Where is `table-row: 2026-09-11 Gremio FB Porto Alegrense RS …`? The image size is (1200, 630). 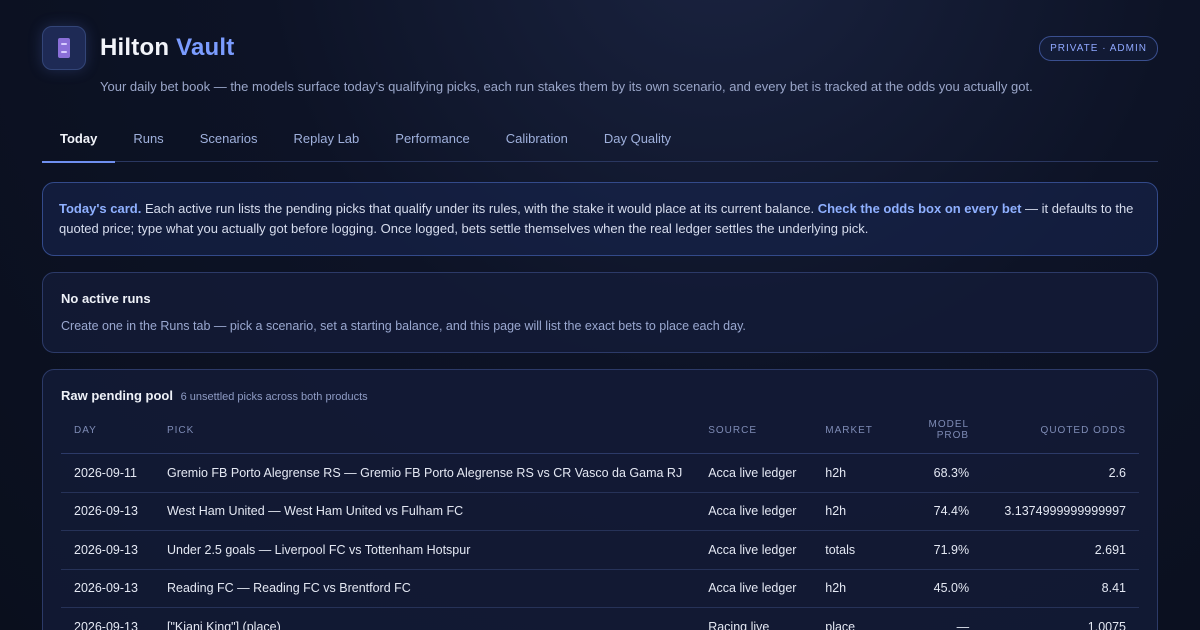 table-row: 2026-09-11 Gremio FB Porto Alegrense RS … is located at coordinates (600, 473).